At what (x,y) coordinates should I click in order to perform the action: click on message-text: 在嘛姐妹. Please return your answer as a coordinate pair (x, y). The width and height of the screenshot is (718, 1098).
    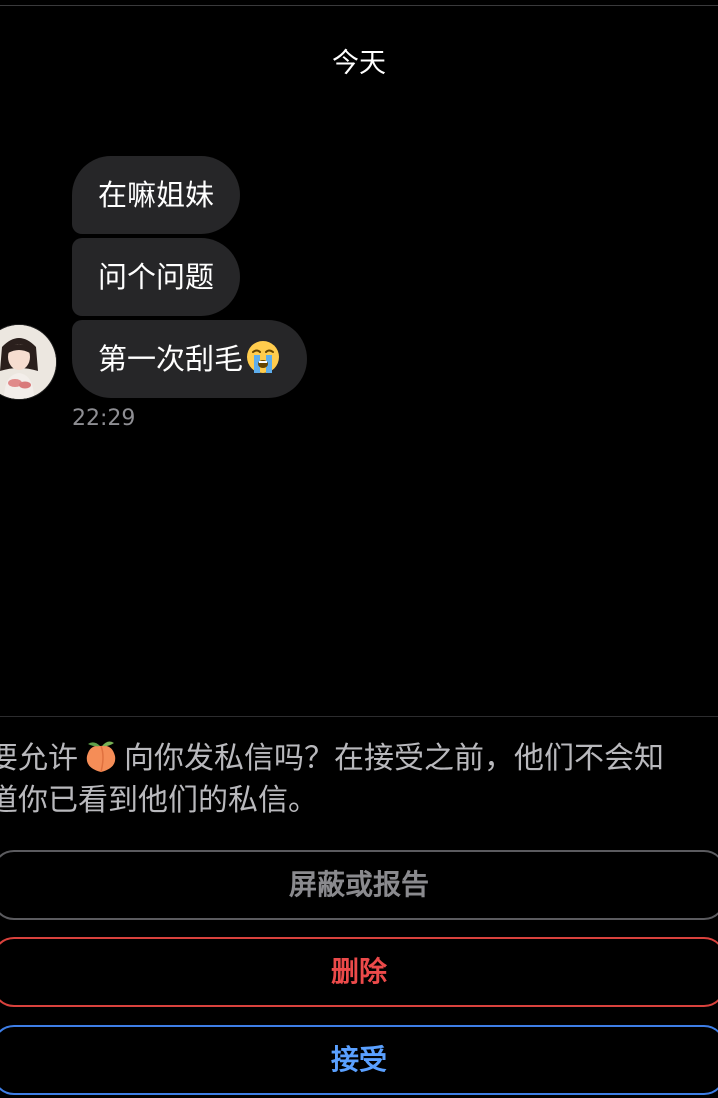
    Looking at the image, I should click on (156, 195).